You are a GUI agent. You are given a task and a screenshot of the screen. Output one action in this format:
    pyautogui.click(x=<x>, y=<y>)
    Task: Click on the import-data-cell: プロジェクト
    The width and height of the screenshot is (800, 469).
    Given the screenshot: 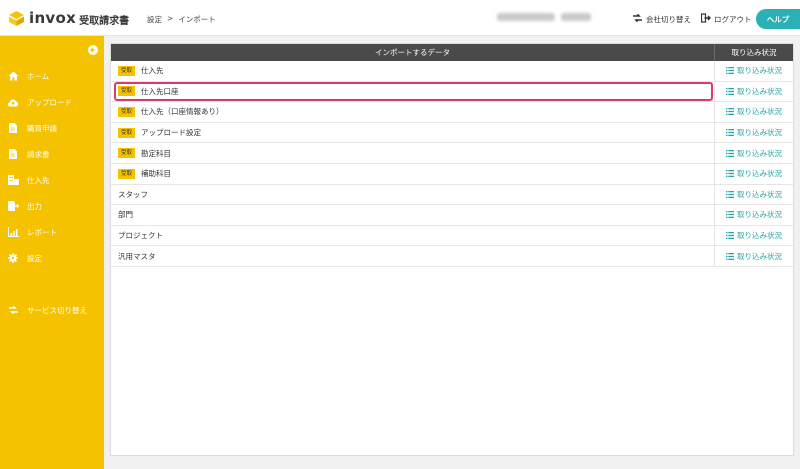 What is the action you would take?
    pyautogui.click(x=413, y=235)
    